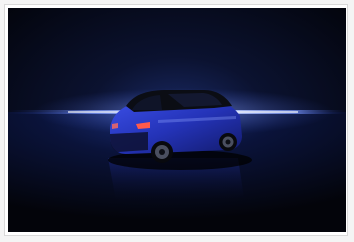  What do you see at coordinates (115, 126) in the screenshot?
I see `car-tail-light-left` at bounding box center [115, 126].